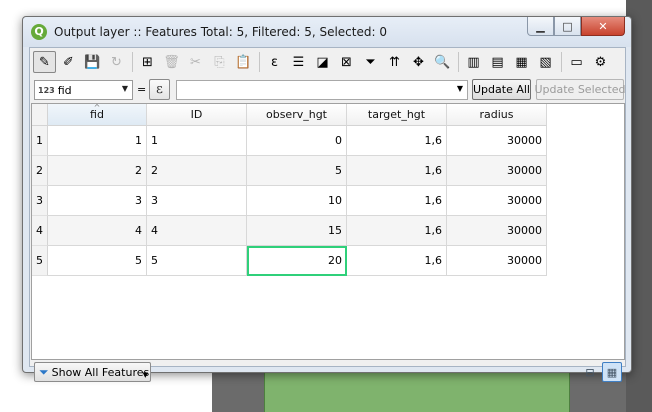 The height and width of the screenshot is (412, 652). I want to click on table-cell-id: 5, so click(197, 261).